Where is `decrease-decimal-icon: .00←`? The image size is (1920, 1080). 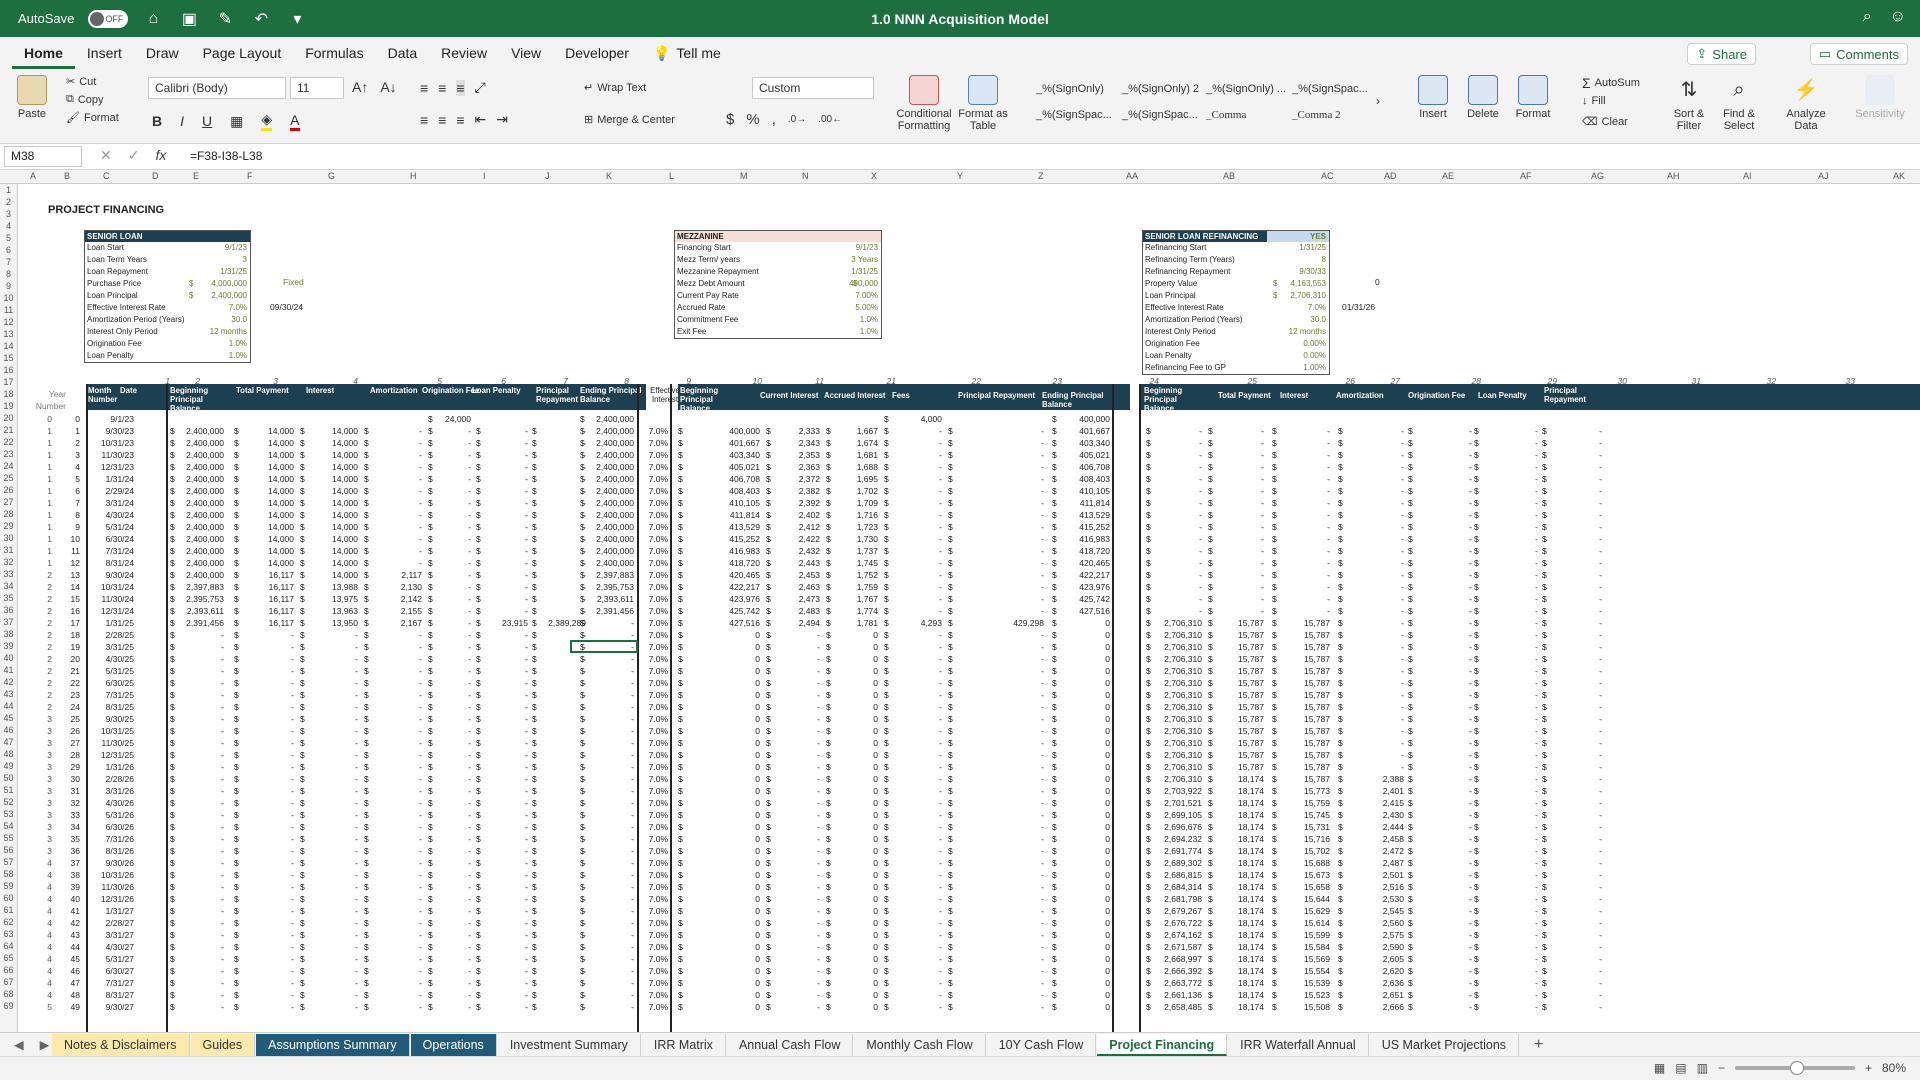
decrease-decimal-icon: .00← is located at coordinates (830, 119).